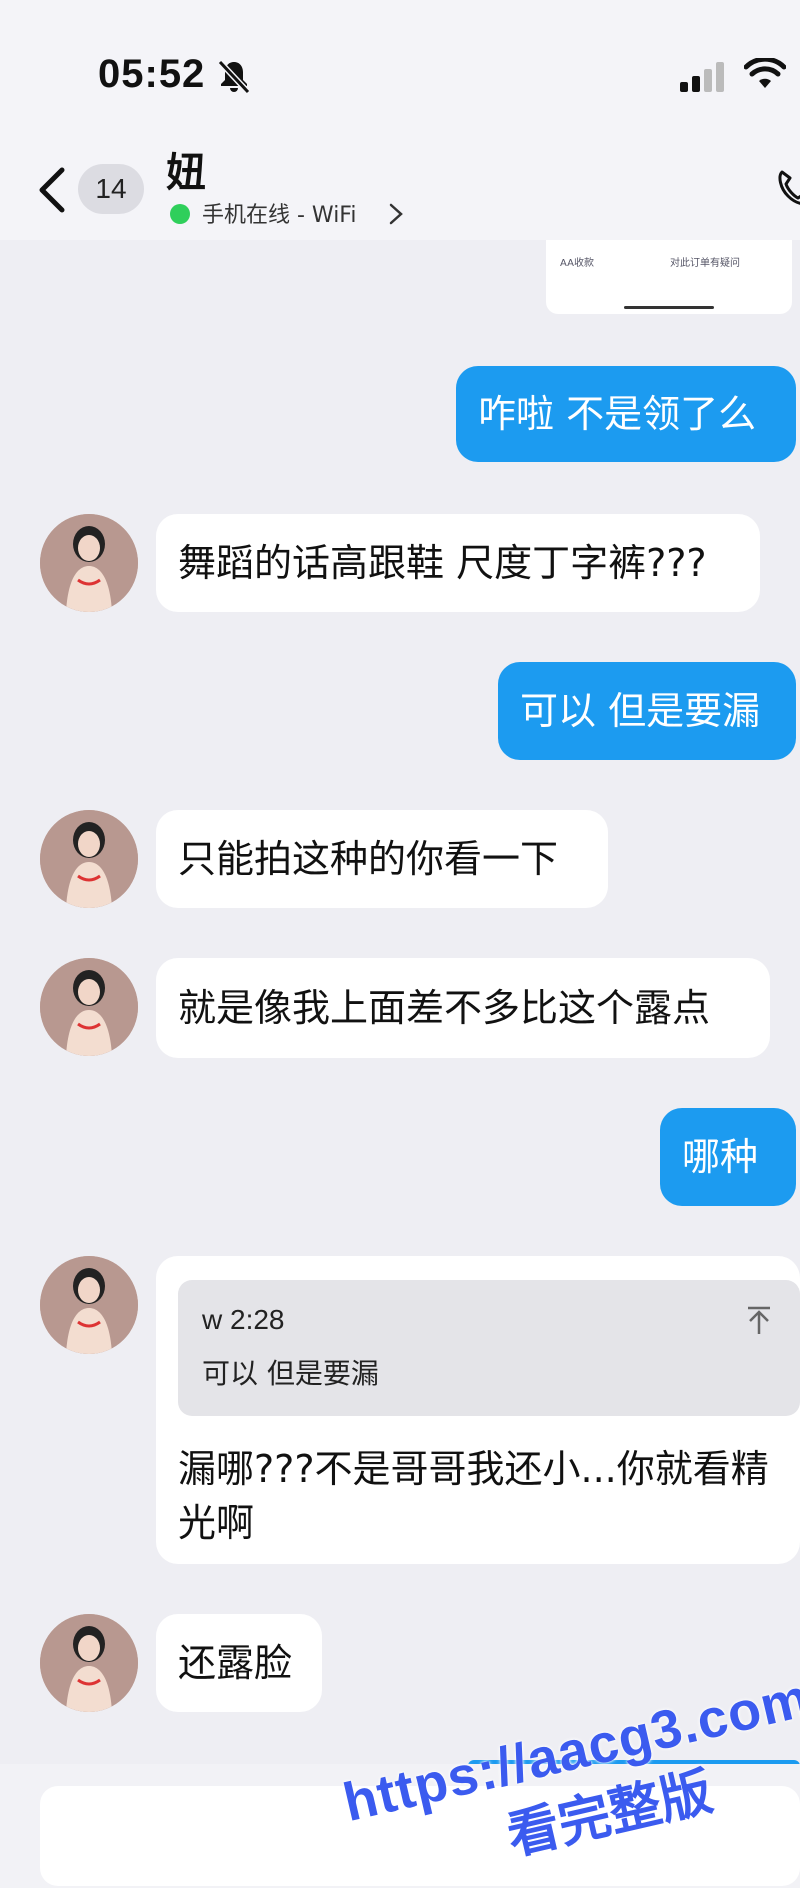  What do you see at coordinates (626, 414) in the screenshot?
I see `outgoing-message: 咋啦 不是领了么` at bounding box center [626, 414].